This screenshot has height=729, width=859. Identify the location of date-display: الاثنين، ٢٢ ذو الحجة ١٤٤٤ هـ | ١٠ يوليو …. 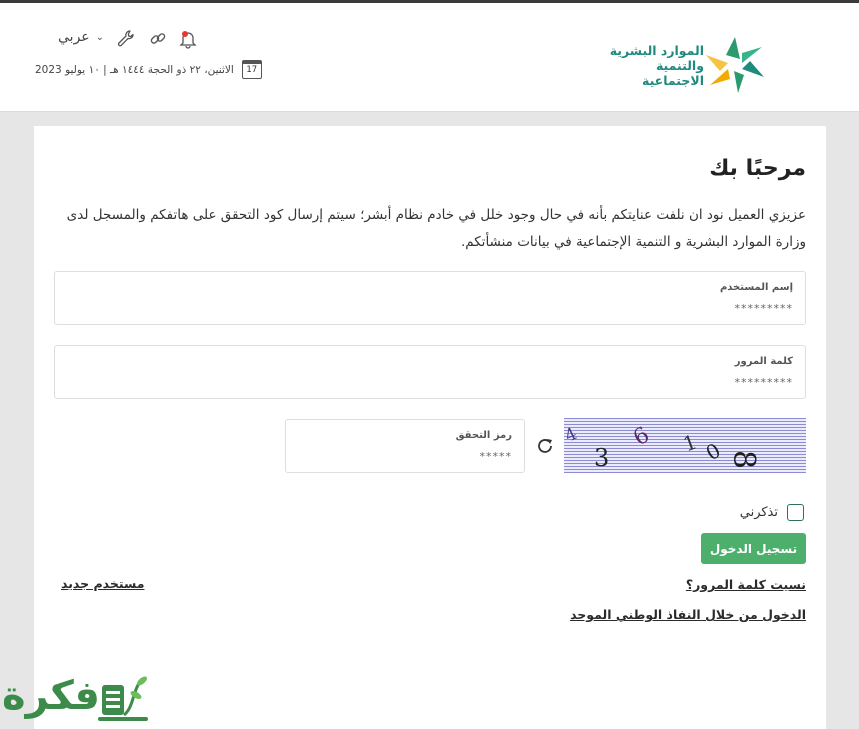
(148, 69).